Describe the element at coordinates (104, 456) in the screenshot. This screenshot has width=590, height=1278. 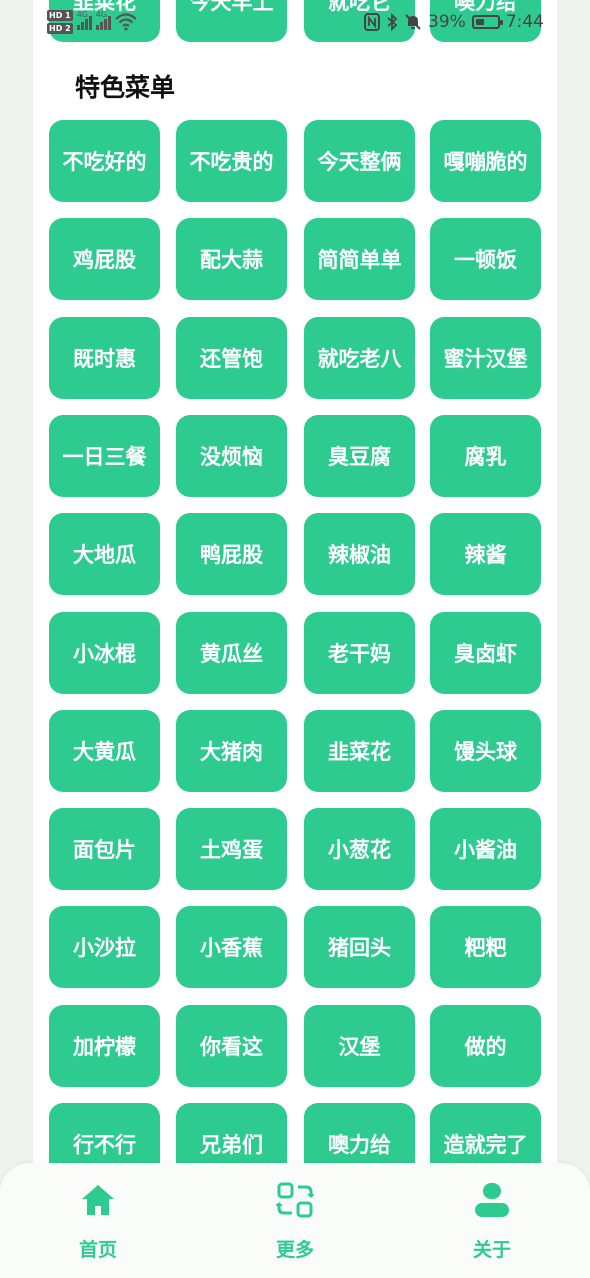
I see `menu-item: 一日三餐` at that location.